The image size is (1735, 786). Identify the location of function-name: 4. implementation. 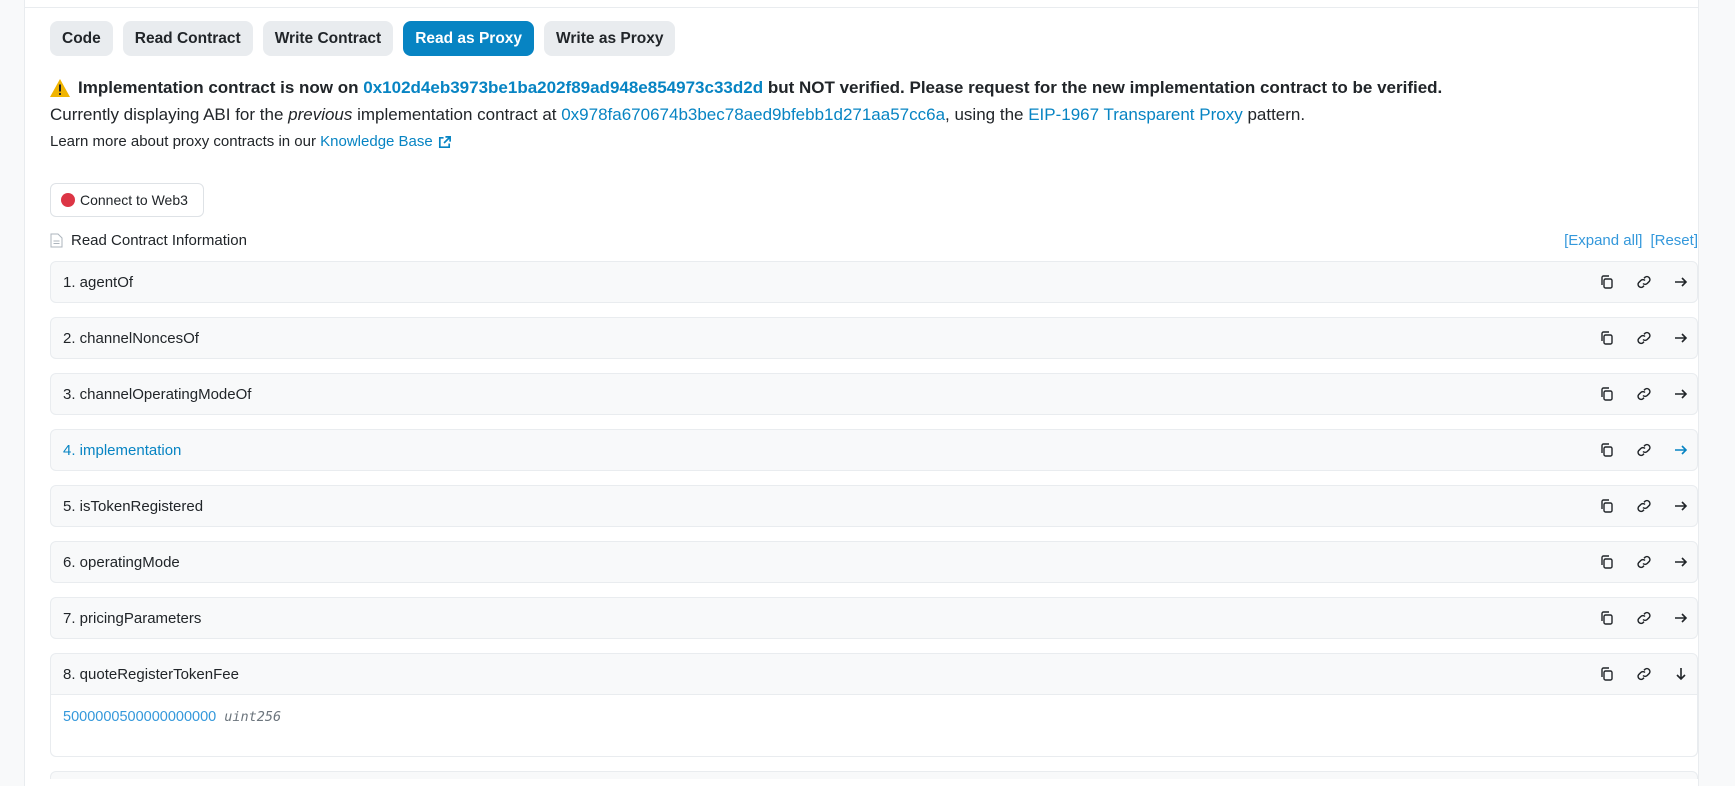
(122, 450).